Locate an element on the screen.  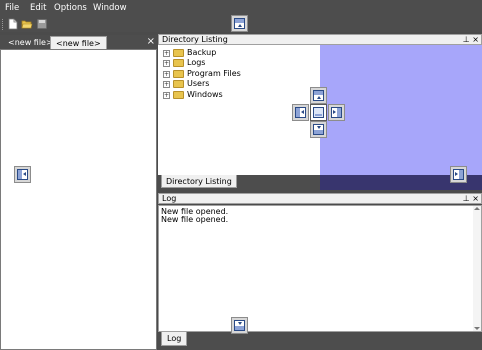
scroll-down-icon is located at coordinates (477, 328).